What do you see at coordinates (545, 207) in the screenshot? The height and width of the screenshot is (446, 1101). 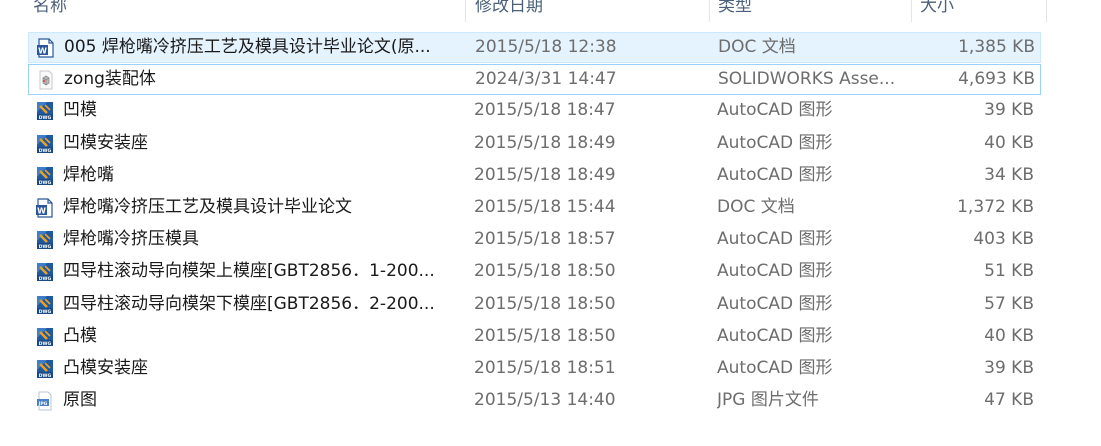 I see `file-modified-date: 2015/5/18 15:44` at bounding box center [545, 207].